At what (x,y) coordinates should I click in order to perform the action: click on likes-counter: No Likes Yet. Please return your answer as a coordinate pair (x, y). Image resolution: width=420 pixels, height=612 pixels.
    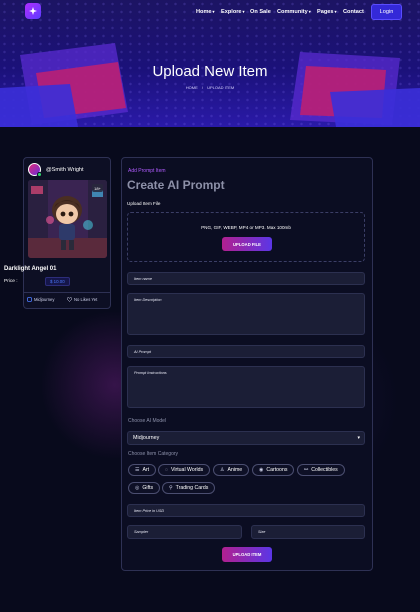
    Looking at the image, I should click on (82, 299).